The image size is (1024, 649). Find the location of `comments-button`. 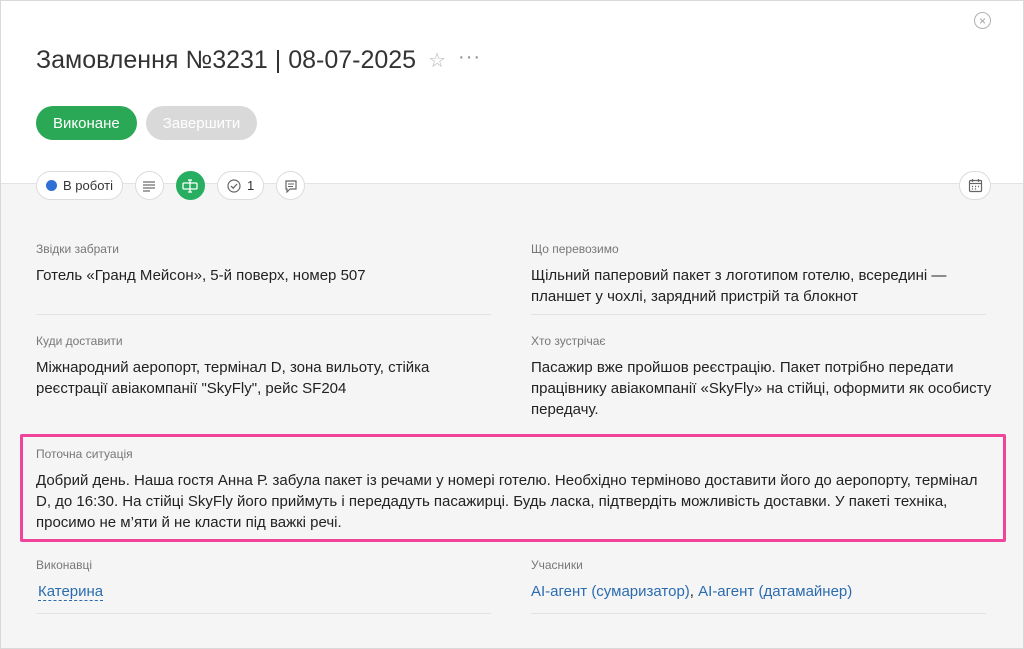

comments-button is located at coordinates (291, 185).